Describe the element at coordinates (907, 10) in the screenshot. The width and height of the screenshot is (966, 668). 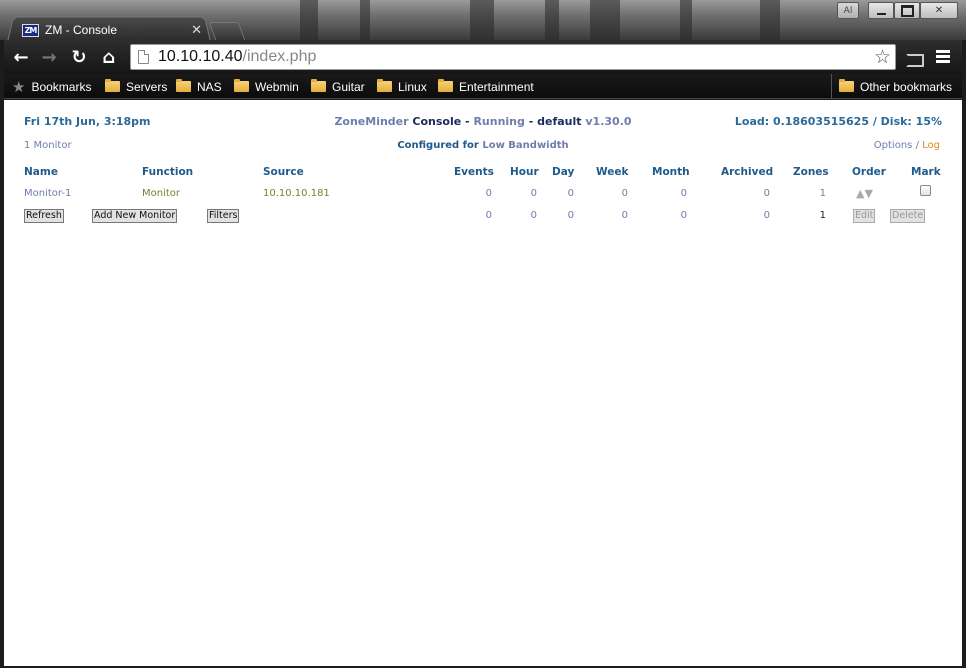
I see `maximize-button` at that location.